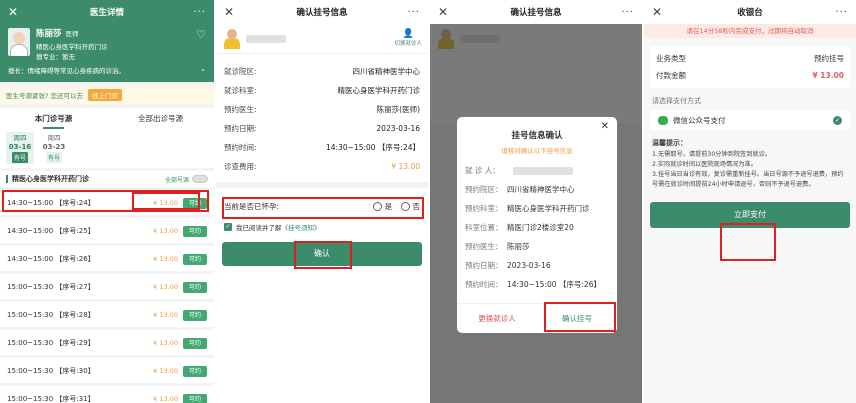 The width and height of the screenshot is (856, 403). Describe the element at coordinates (537, 151) in the screenshot. I see `dialog-subtitle: 请核对确认以下挂号信息` at that location.